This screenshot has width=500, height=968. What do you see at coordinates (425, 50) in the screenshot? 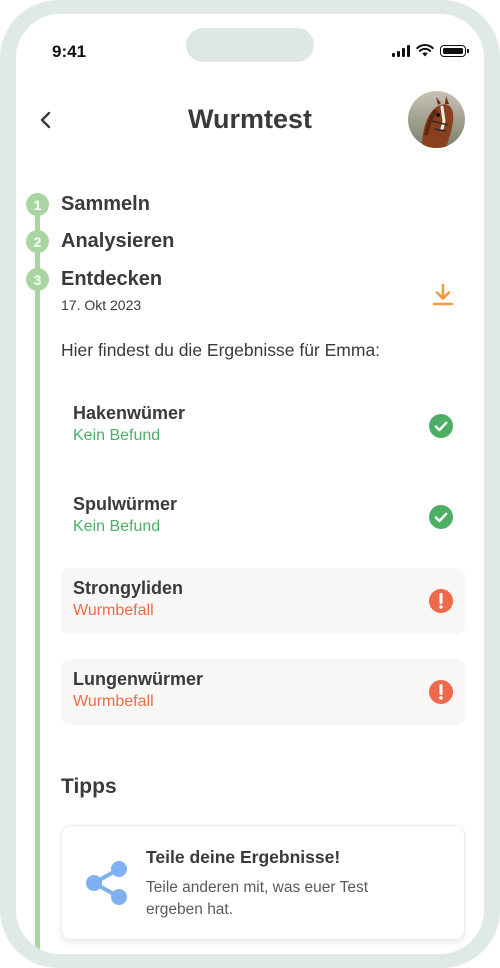
I see `wifi-icon` at bounding box center [425, 50].